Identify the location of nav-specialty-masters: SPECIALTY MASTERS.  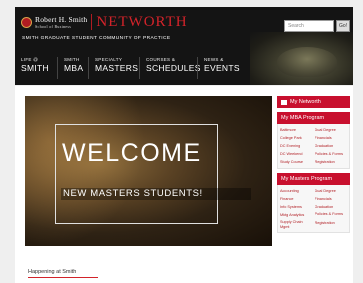
(113, 68).